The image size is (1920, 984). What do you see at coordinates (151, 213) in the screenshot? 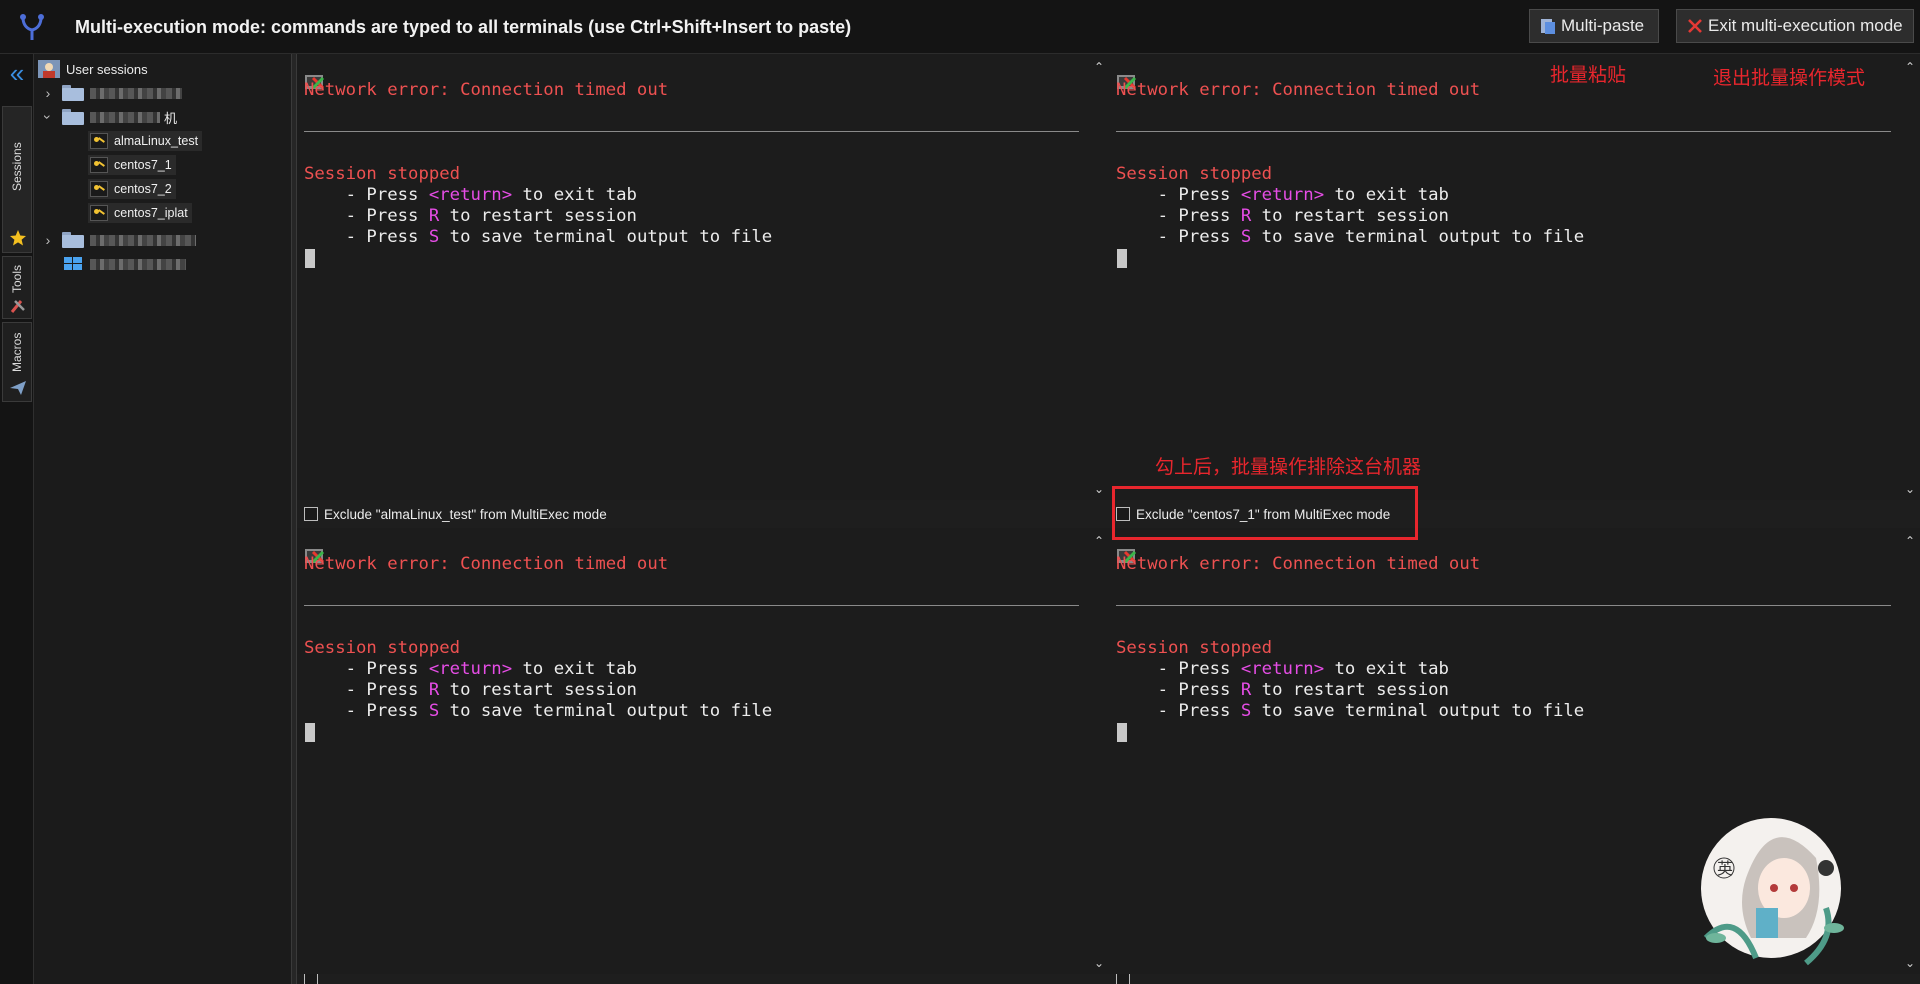
I see `session-label: centos7_iplat` at bounding box center [151, 213].